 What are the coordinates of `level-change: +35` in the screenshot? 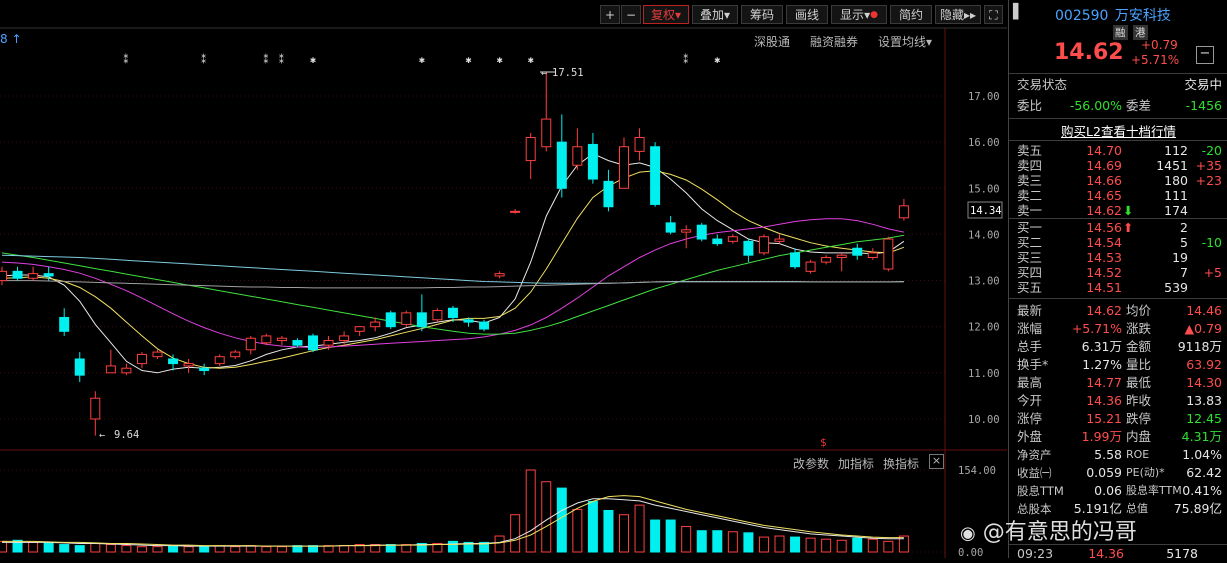 It's located at (1208, 165).